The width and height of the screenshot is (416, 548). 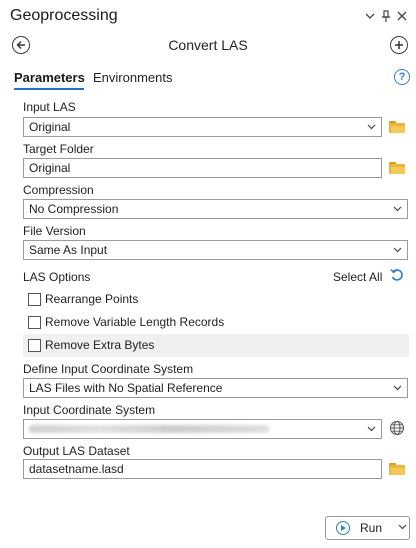 What do you see at coordinates (202, 168) in the screenshot?
I see `target-folder-input: Original` at bounding box center [202, 168].